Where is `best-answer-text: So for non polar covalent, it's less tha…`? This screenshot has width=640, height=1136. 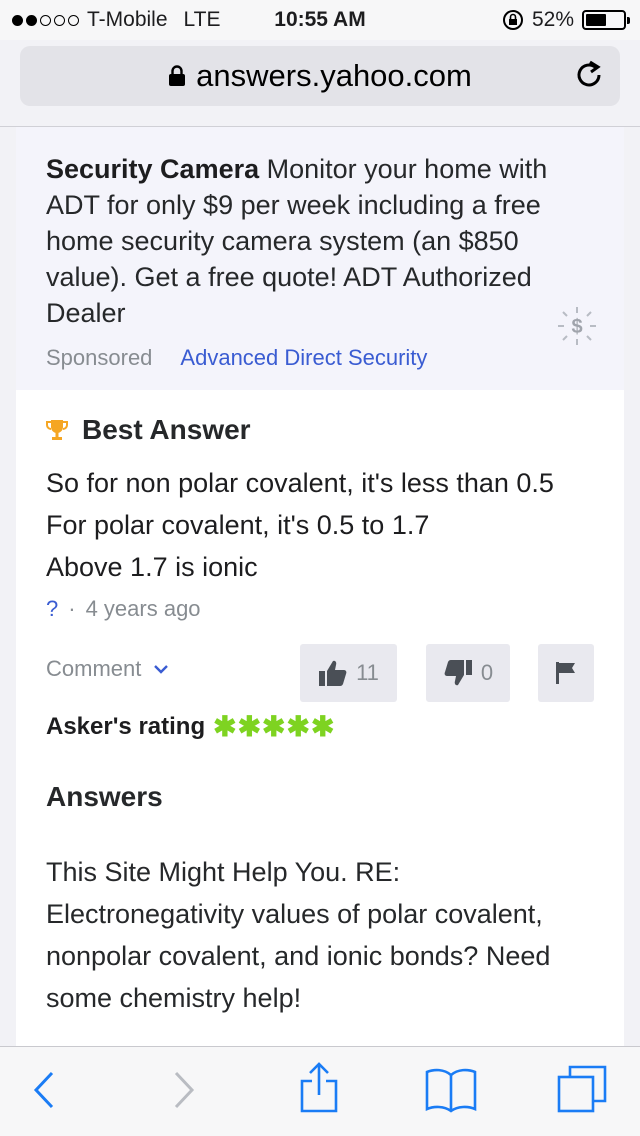 best-answer-text: So for non polar covalent, it's less tha… is located at coordinates (320, 525).